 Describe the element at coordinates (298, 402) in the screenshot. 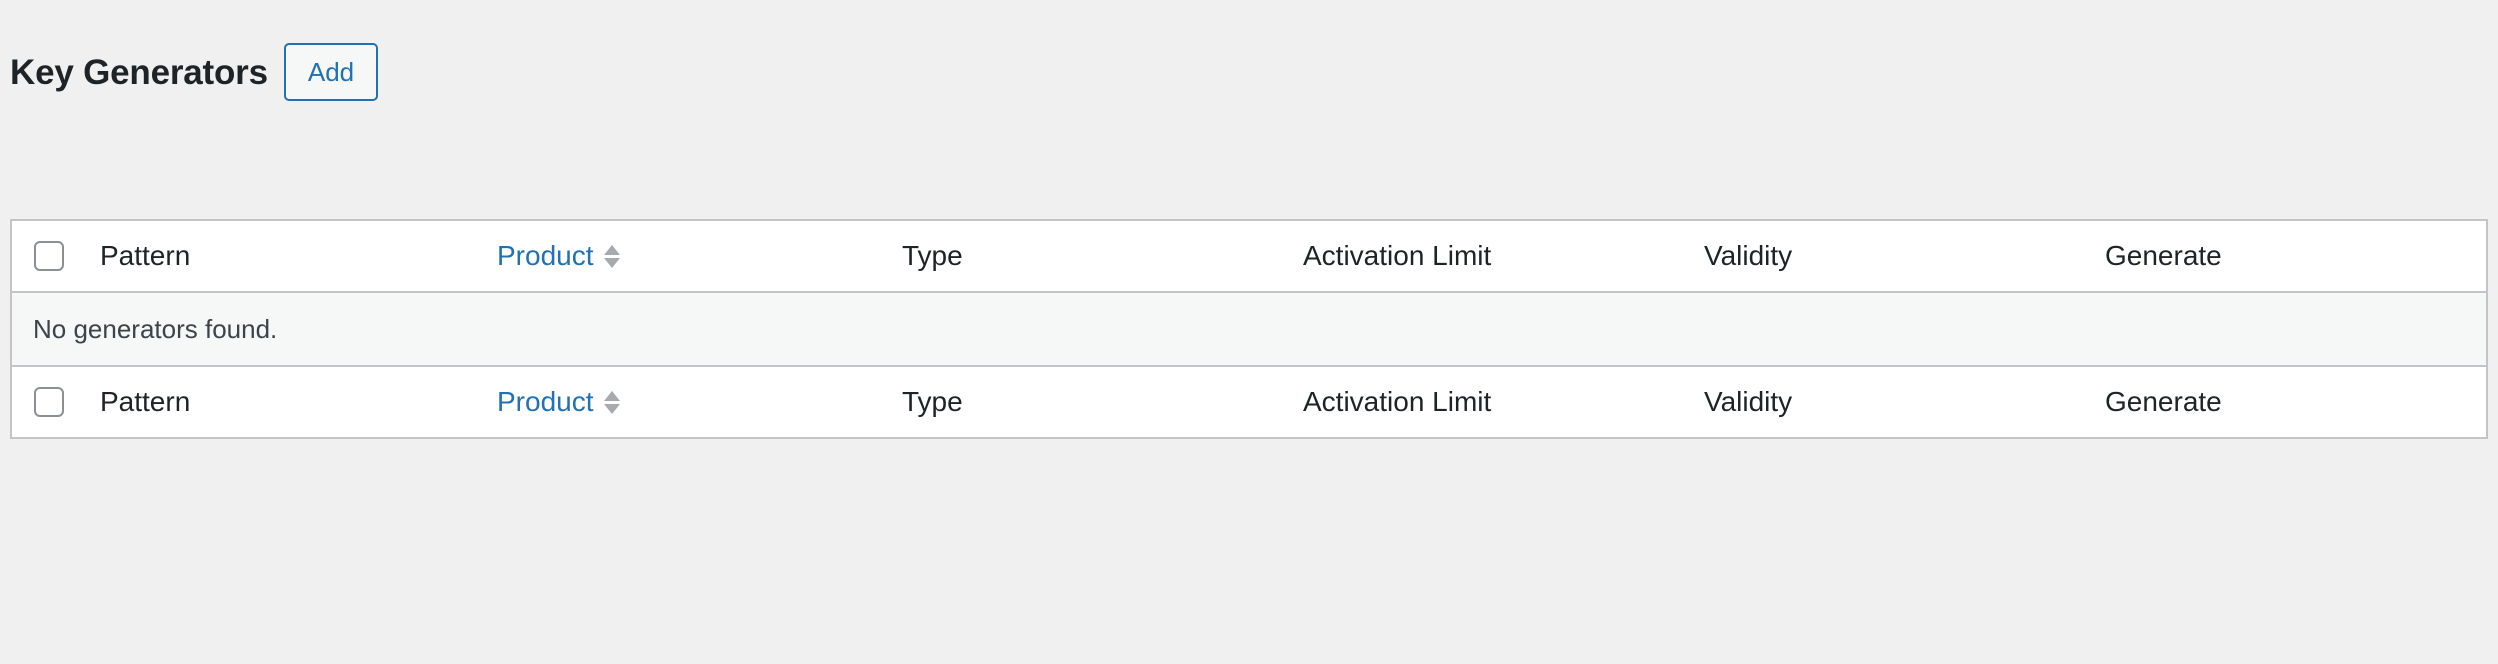

I see `column-footer-pattern: Pattern` at that location.